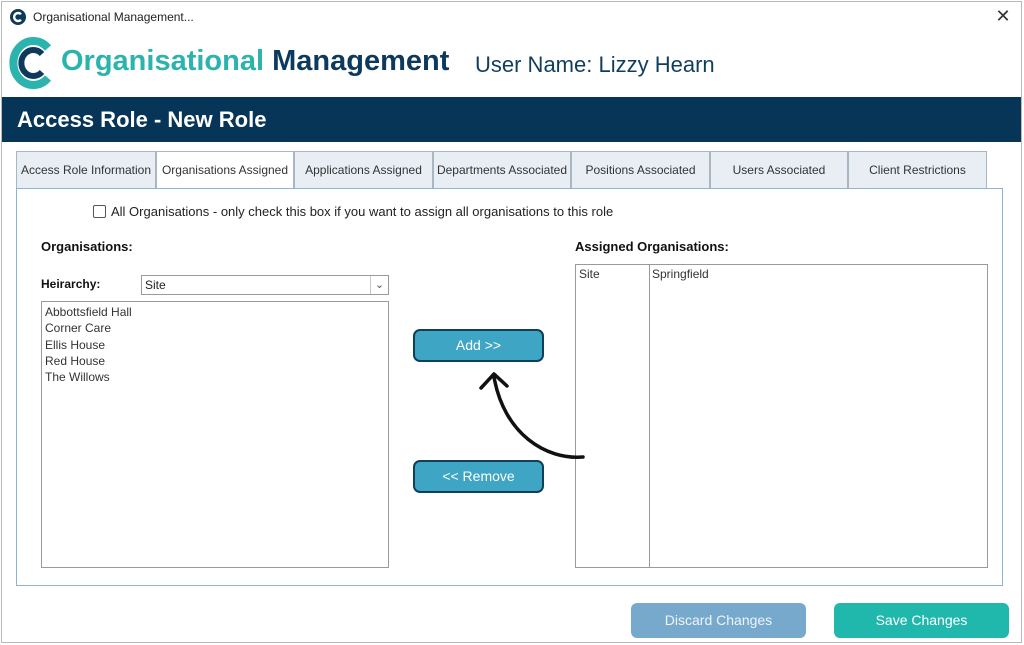  I want to click on tab-positions-associated: Positions Associated, so click(640, 169).